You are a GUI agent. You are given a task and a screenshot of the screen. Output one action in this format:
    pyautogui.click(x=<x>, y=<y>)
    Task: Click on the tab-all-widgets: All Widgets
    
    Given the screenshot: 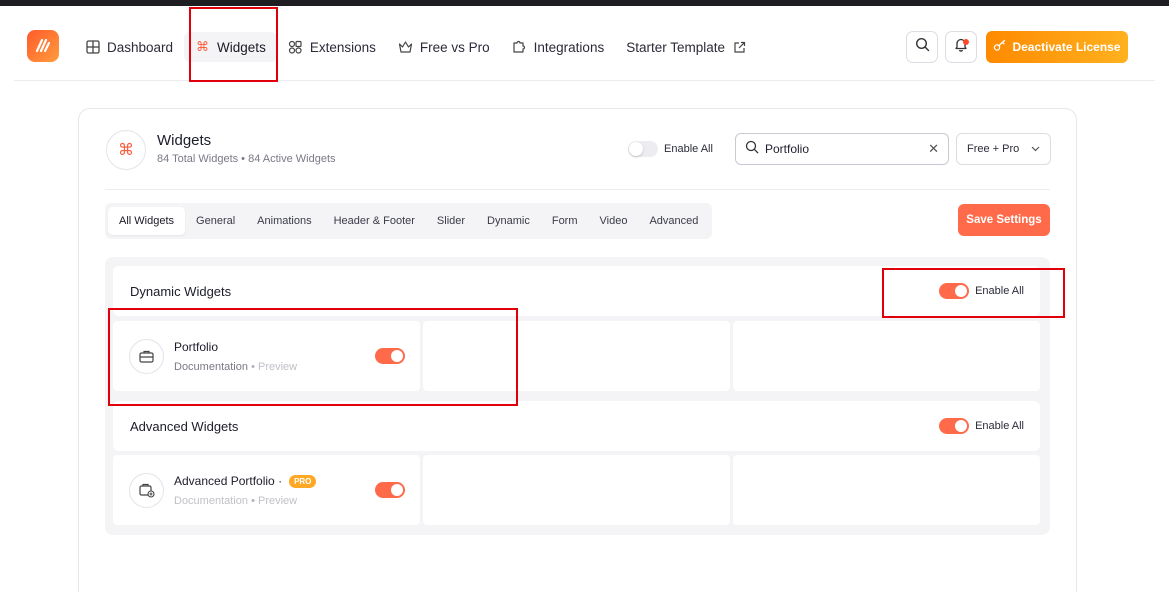 What is the action you would take?
    pyautogui.click(x=147, y=221)
    